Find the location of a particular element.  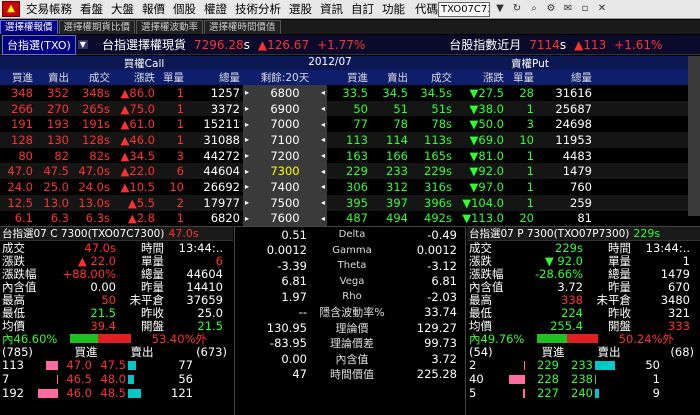

tab-option-quote: 選擇權報價 is located at coordinates (29, 27).